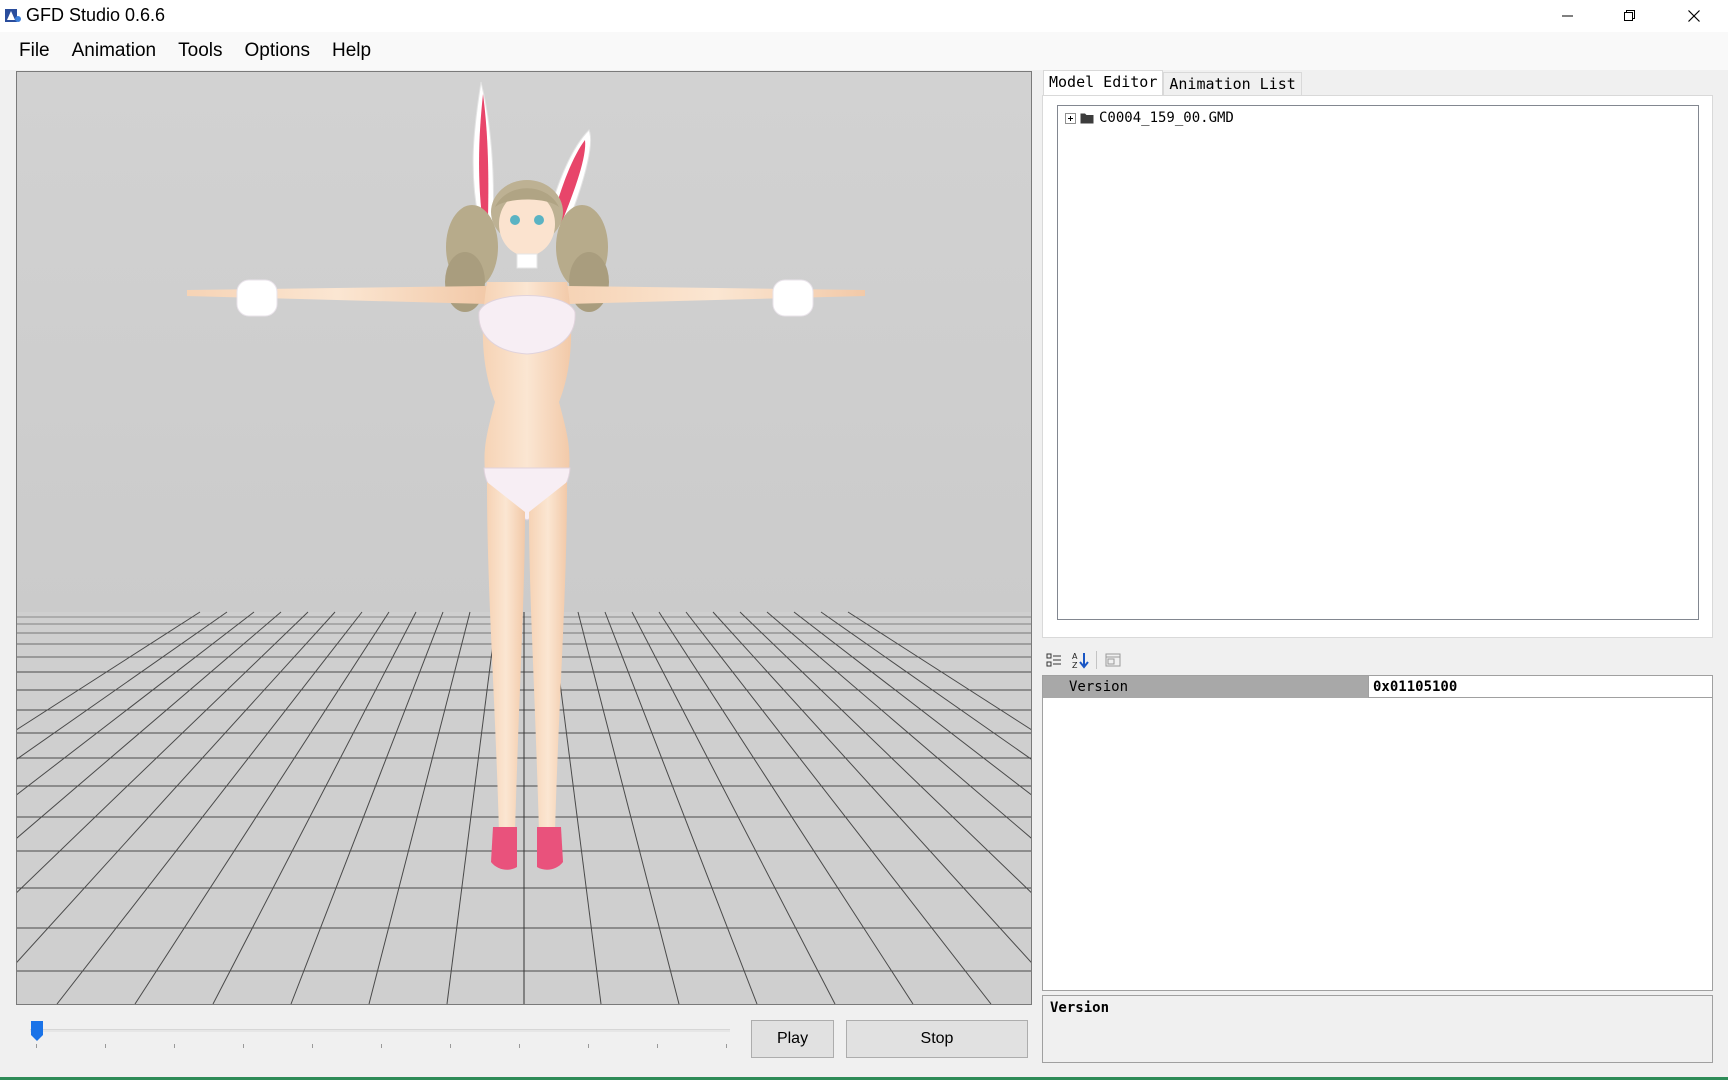 The width and height of the screenshot is (1728, 1080). Describe the element at coordinates (1075, 656) in the screenshot. I see `svg-text: A` at that location.